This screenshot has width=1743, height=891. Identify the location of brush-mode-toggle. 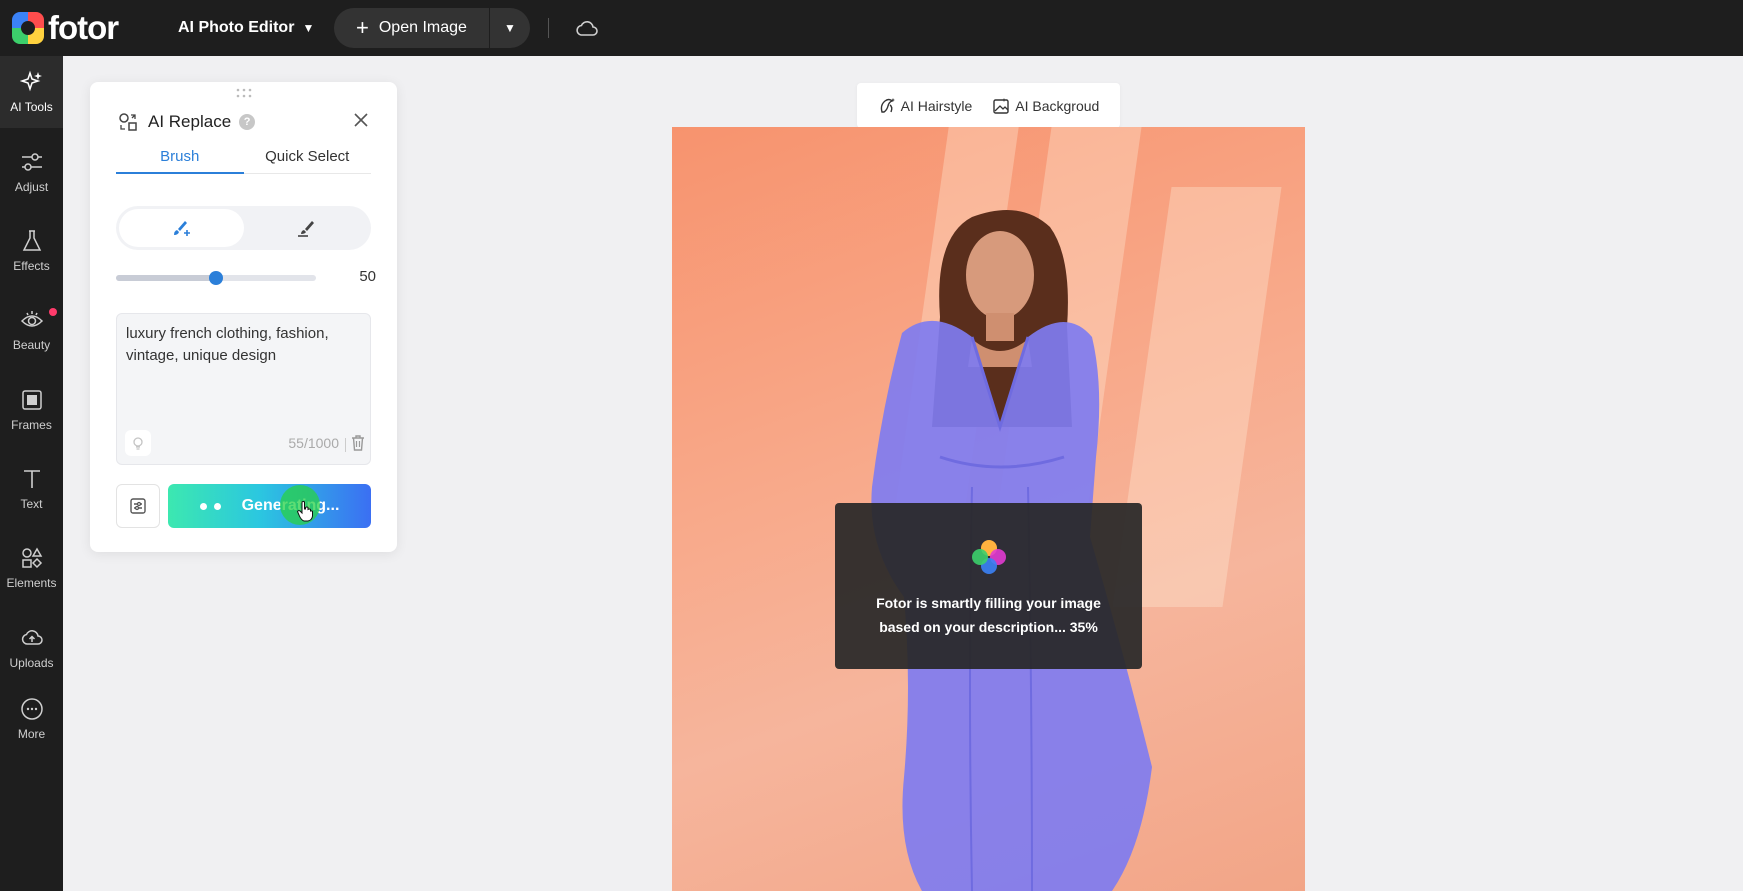
(243, 228).